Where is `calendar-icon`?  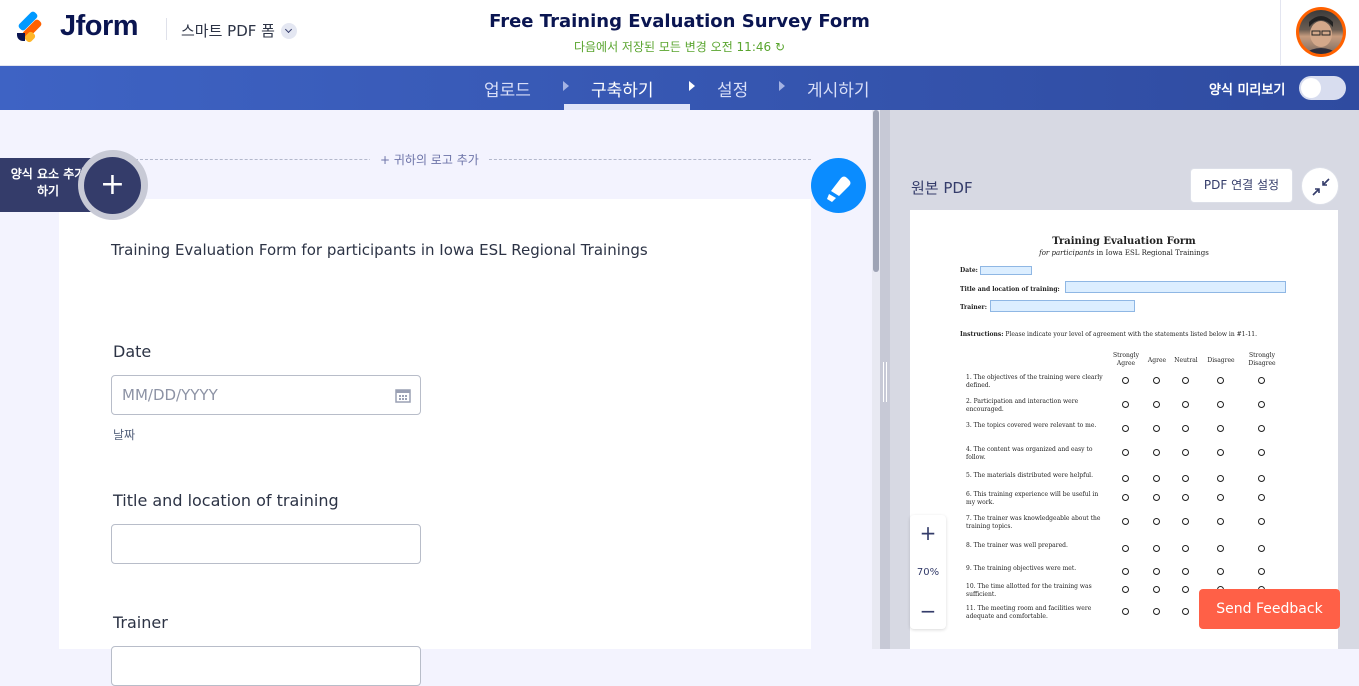 calendar-icon is located at coordinates (403, 395).